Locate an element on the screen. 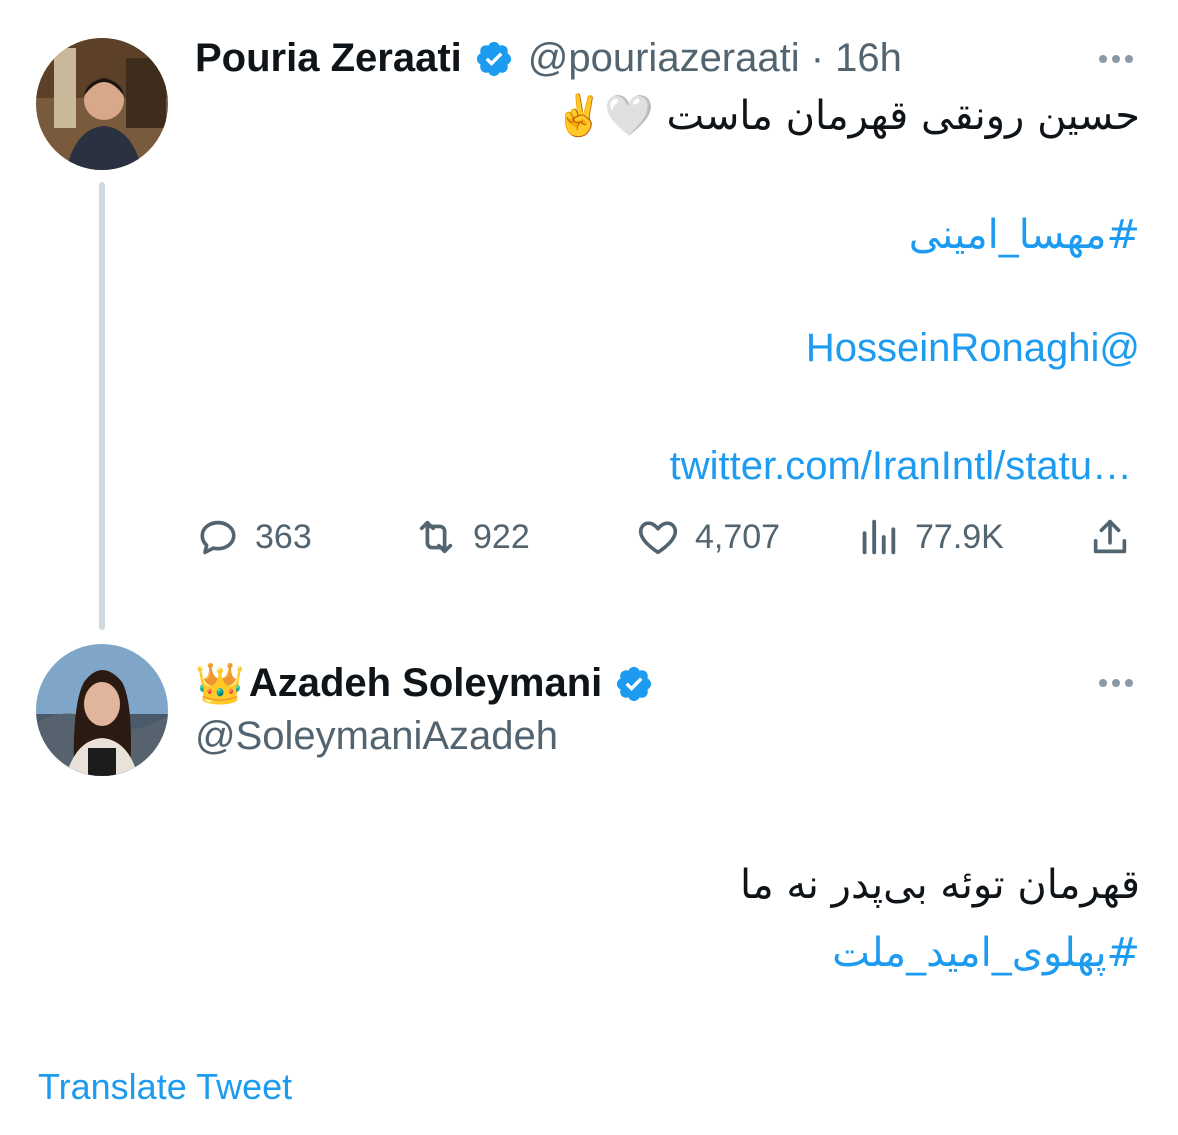  crown-emoji: 👑 is located at coordinates (220, 684).